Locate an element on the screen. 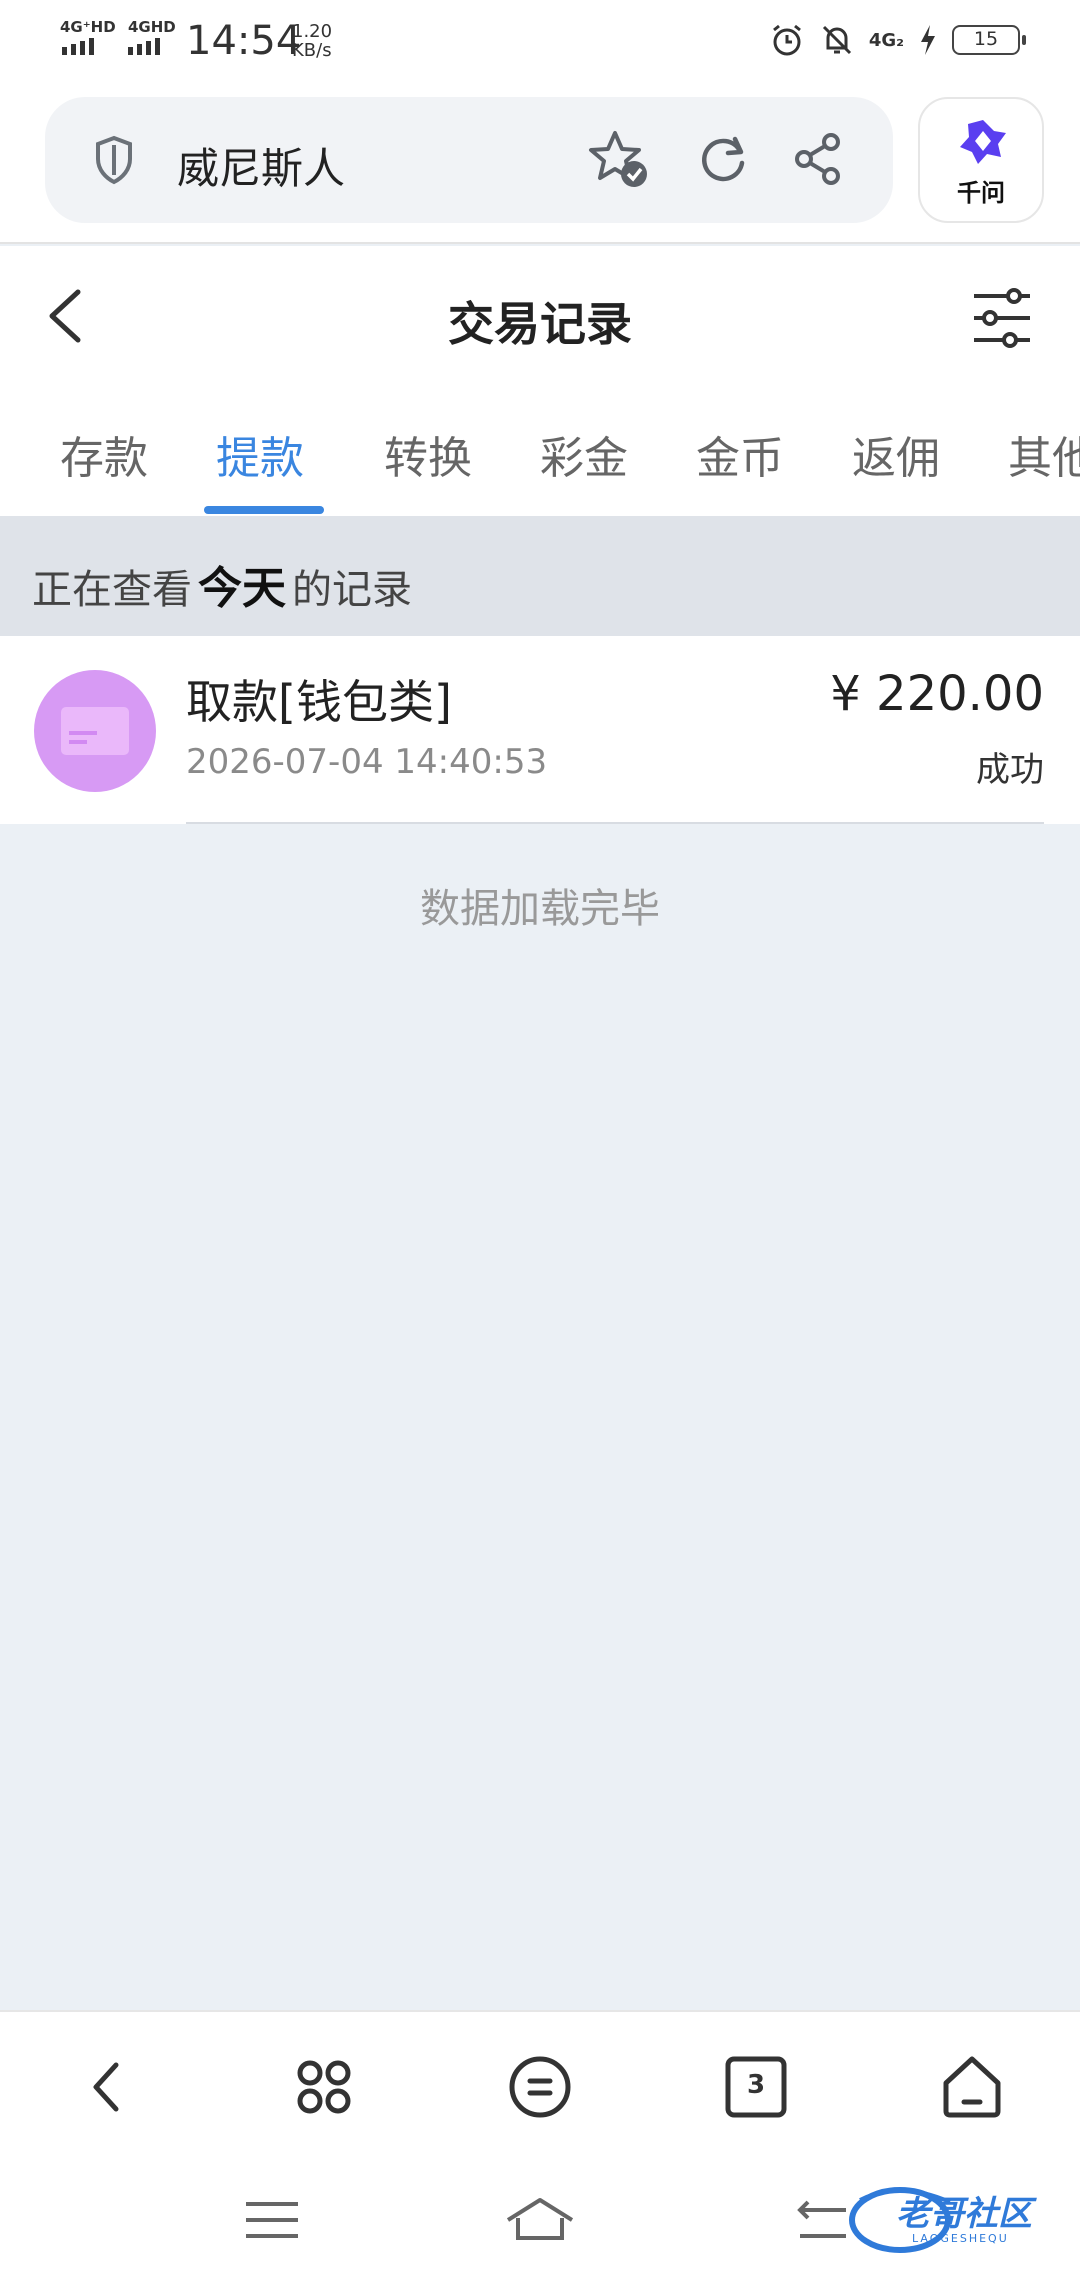 This screenshot has height=2280, width=1080. tab-count: 3 is located at coordinates (756, 2085).